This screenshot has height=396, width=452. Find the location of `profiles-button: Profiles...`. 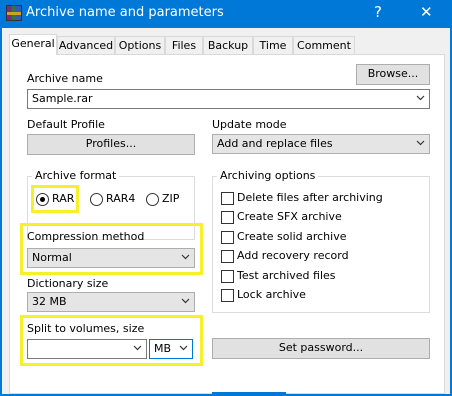

profiles-button: Profiles... is located at coordinates (111, 144).